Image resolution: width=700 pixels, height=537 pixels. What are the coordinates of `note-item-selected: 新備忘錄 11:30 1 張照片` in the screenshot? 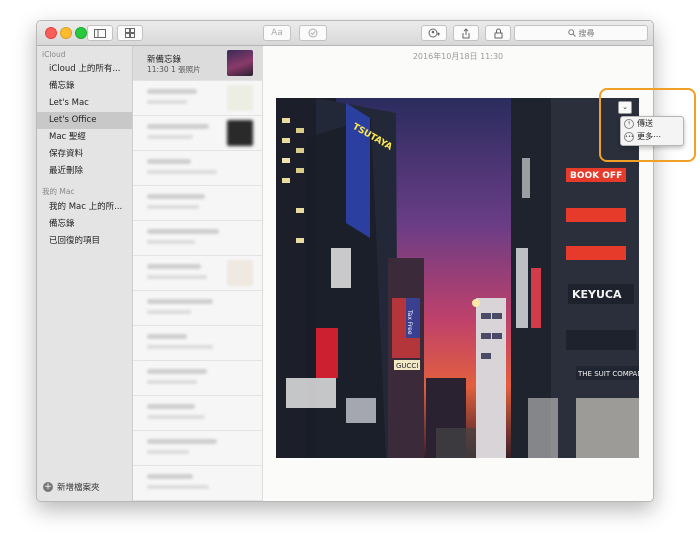 It's located at (197, 63).